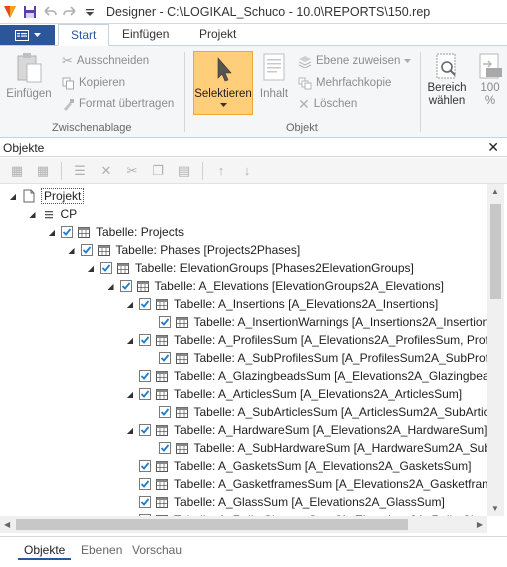  Describe the element at coordinates (52, 214) in the screenshot. I see `tree-node: ◢ CP` at that location.